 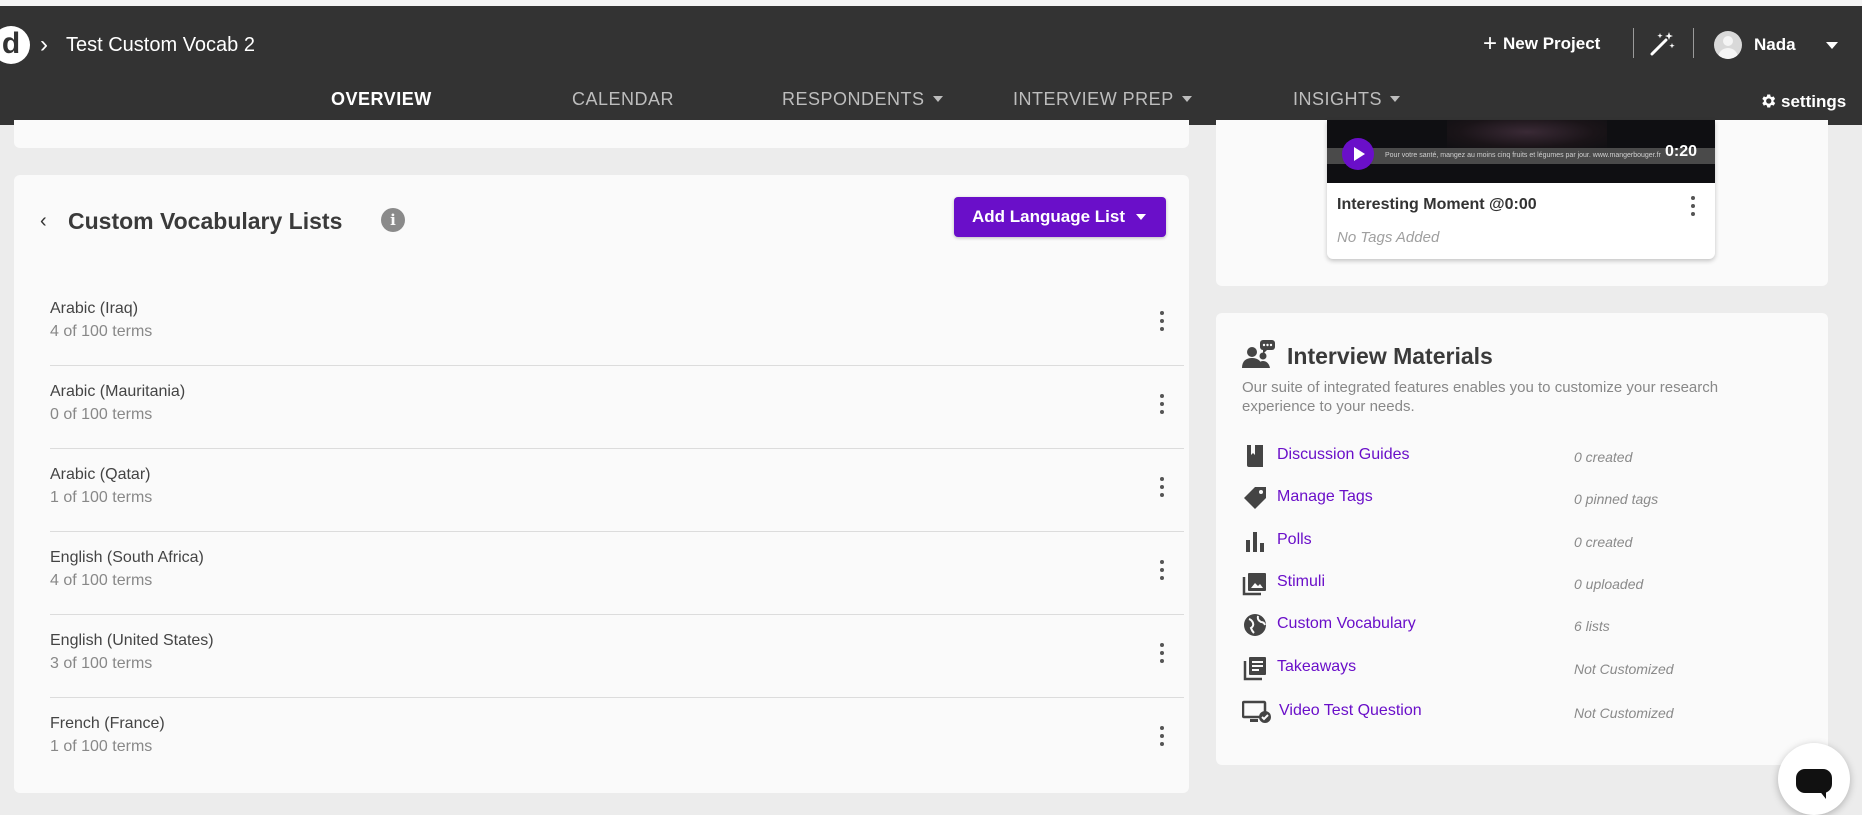 I want to click on material-row-polls: Polls 0 created, so click(x=1522, y=541).